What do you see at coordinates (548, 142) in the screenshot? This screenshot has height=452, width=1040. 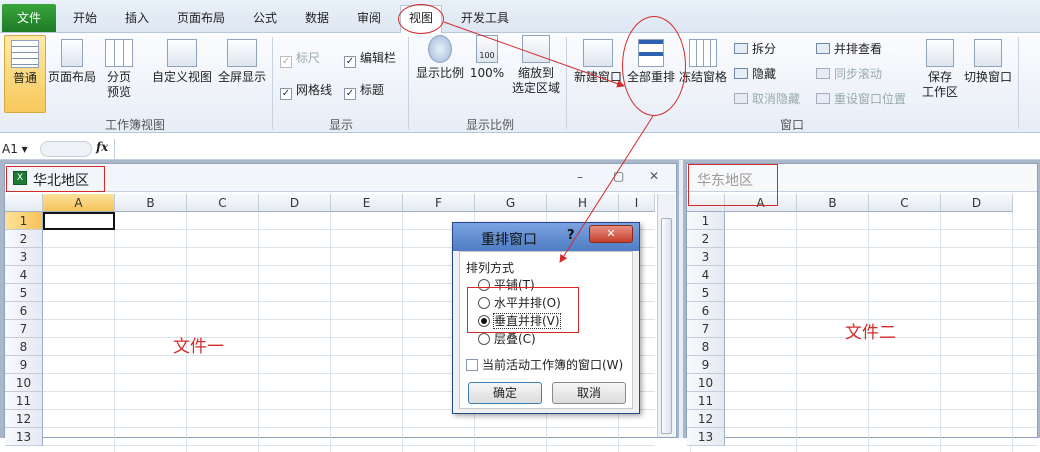 I see `annotation-arrows` at bounding box center [548, 142].